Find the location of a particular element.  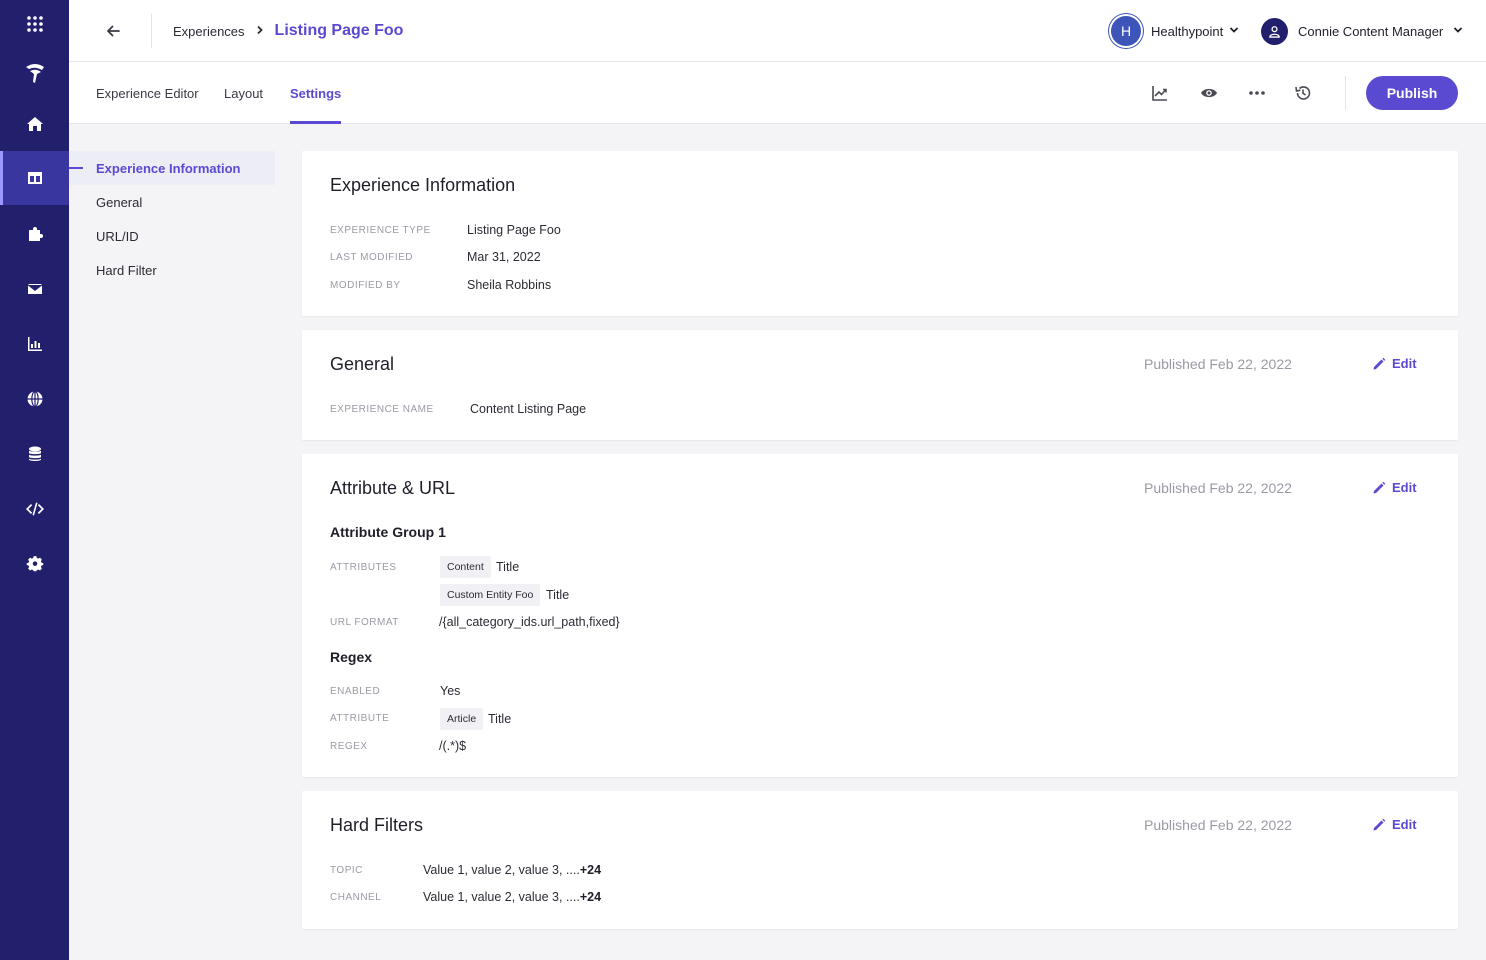

field-label: TOPIC is located at coordinates (346, 870).